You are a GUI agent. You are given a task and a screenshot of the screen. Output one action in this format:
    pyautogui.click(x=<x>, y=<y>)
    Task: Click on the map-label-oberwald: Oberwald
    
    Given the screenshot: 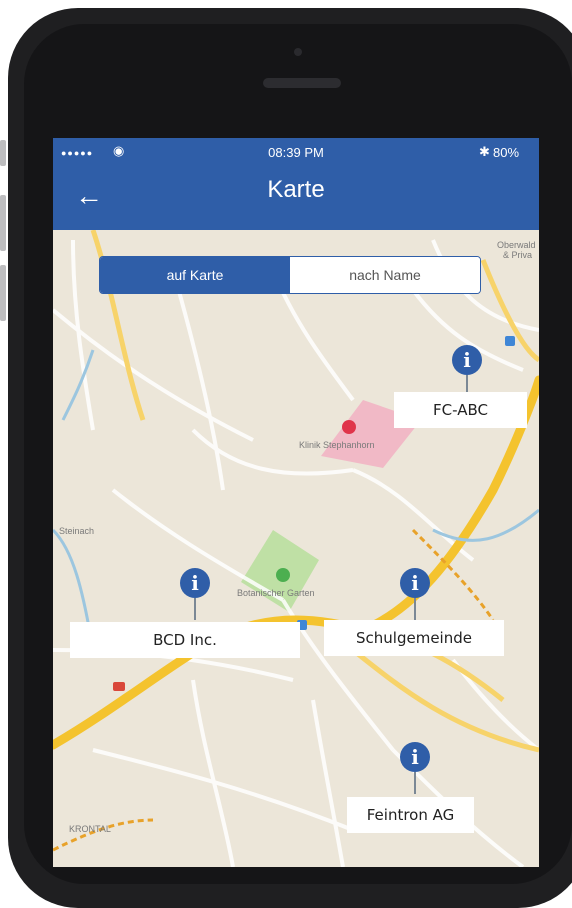 What is the action you would take?
    pyautogui.click(x=516, y=245)
    